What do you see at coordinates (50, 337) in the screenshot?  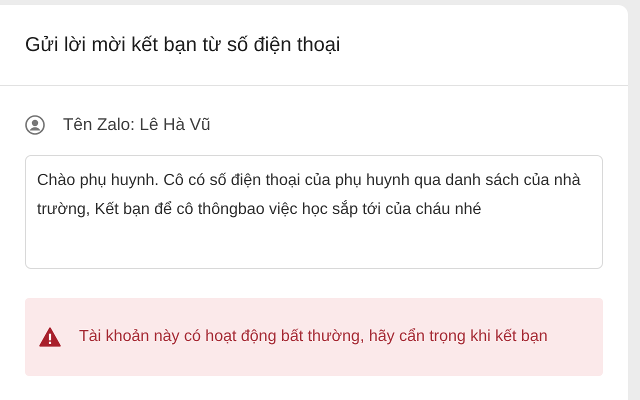 I see `warning-icon` at bounding box center [50, 337].